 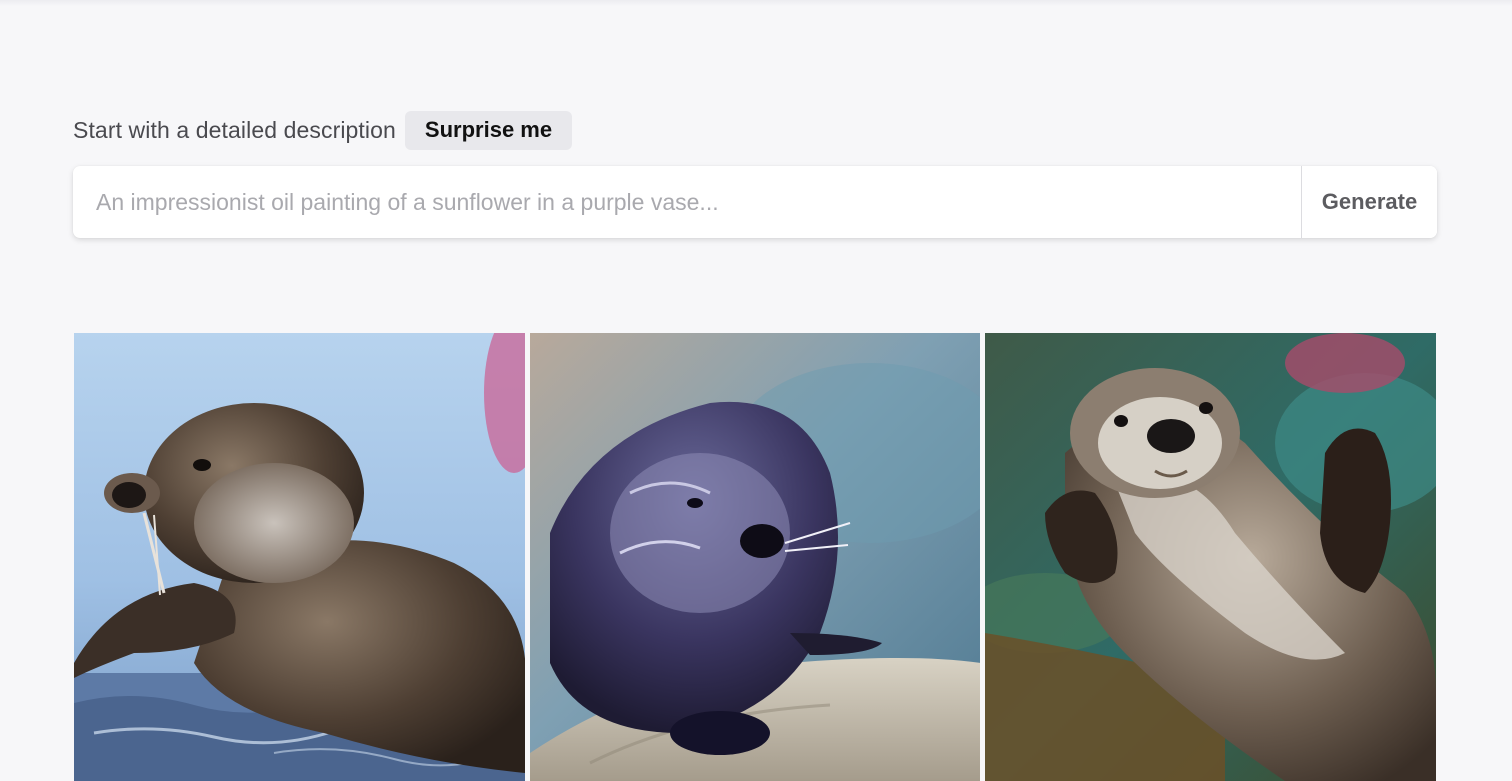 What do you see at coordinates (234, 129) in the screenshot?
I see `prompt-intro-text: Start with a detailed description` at bounding box center [234, 129].